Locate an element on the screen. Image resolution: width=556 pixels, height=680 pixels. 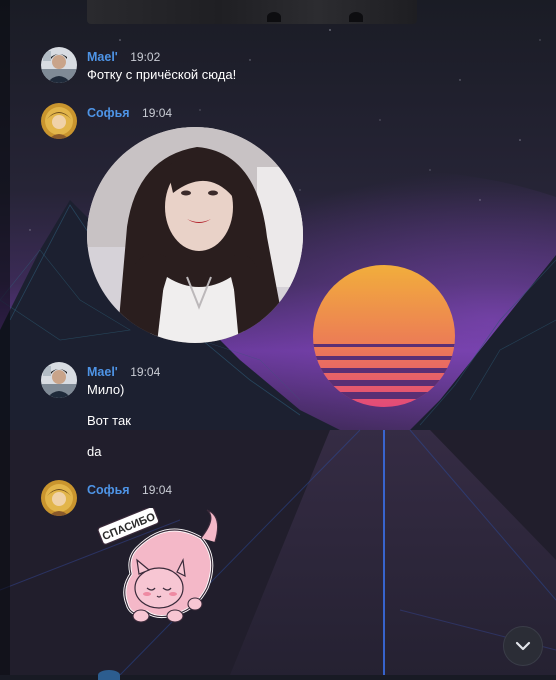
sticker-cat-thanks: СПАСИБО is located at coordinates (159, 571).